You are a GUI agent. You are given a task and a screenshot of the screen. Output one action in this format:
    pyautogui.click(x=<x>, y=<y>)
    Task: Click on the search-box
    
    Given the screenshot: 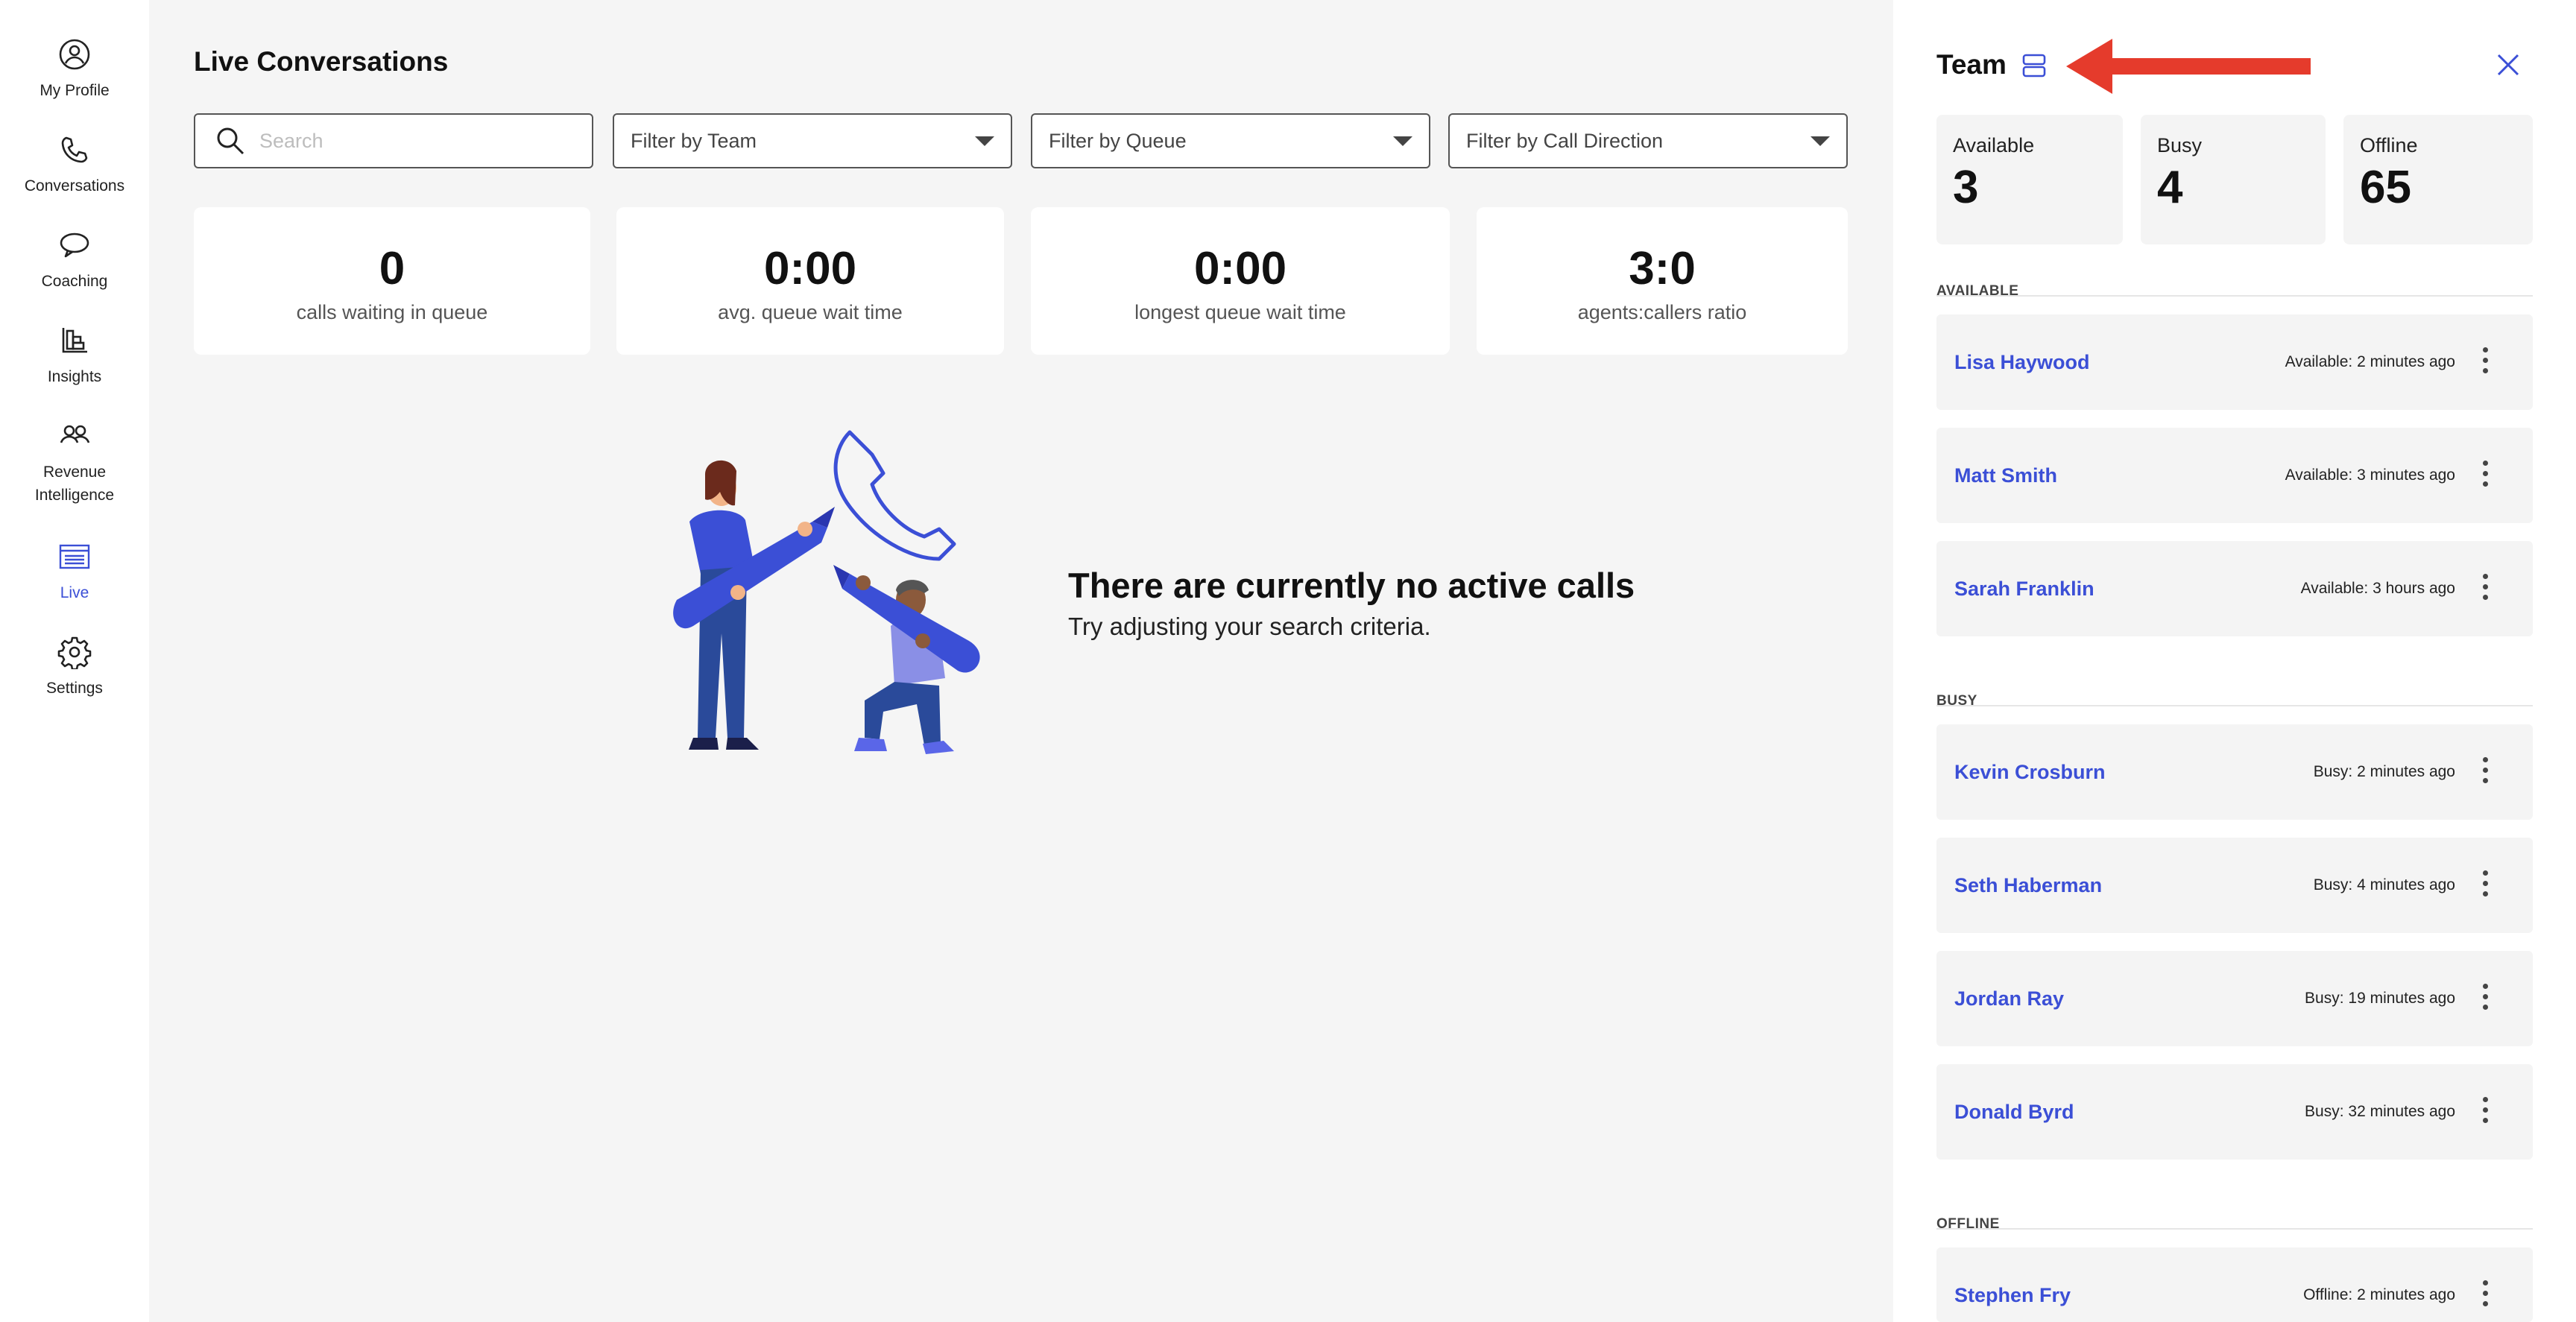 What is the action you would take?
    pyautogui.click(x=393, y=140)
    